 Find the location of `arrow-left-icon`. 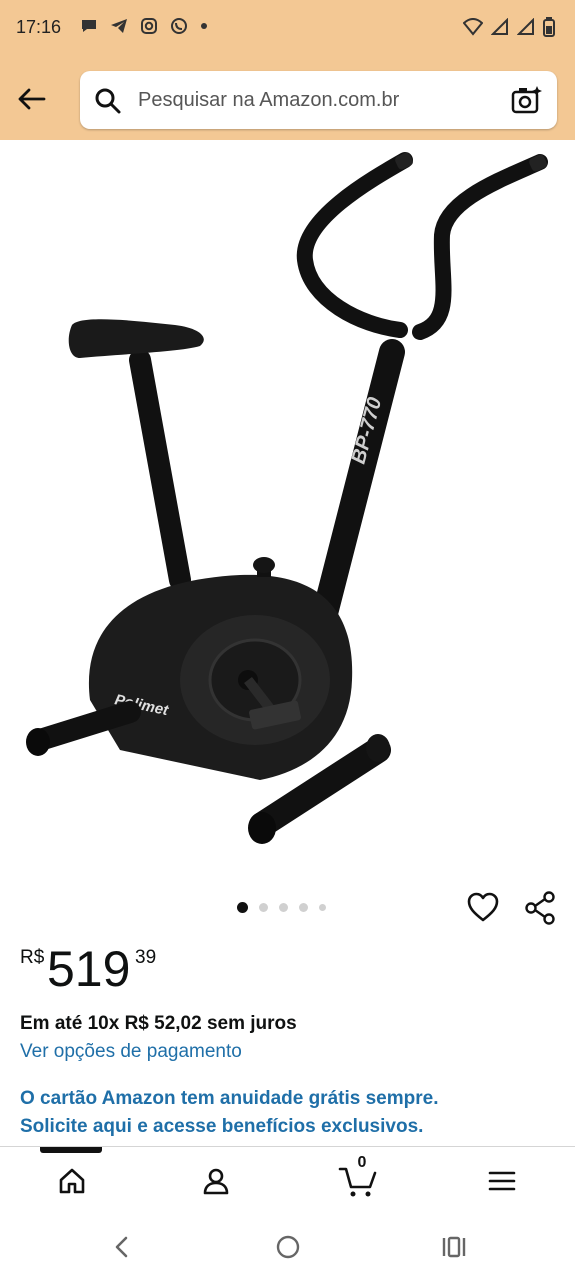

arrow-left-icon is located at coordinates (32, 99).